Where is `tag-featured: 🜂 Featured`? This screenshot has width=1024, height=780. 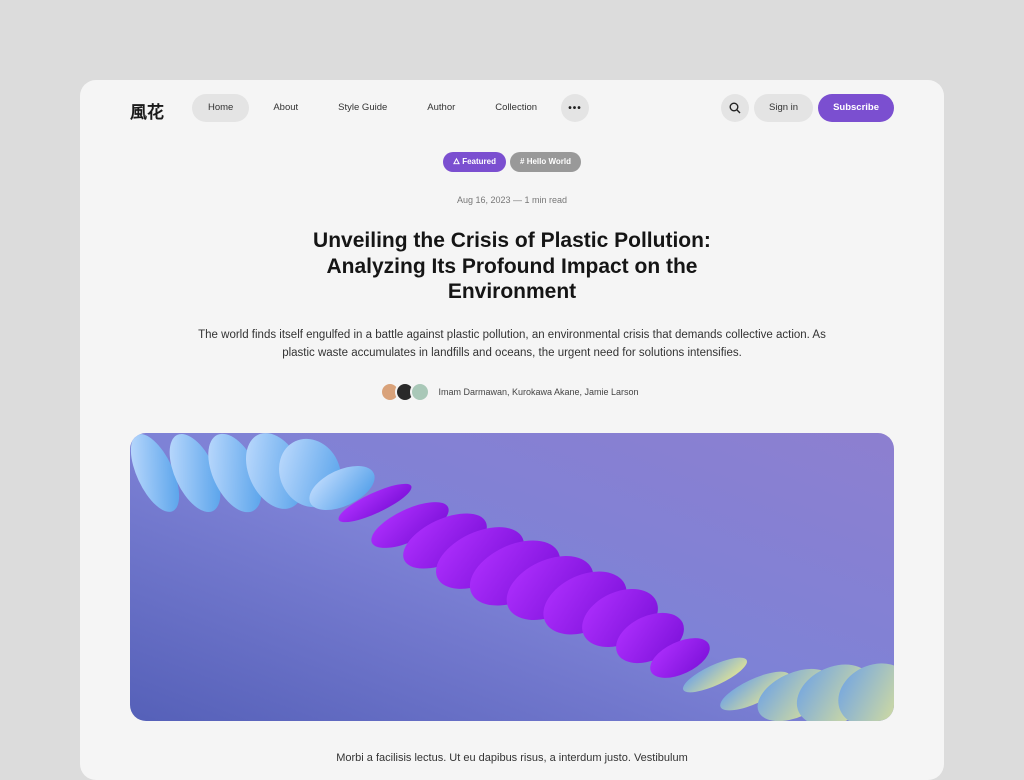 tag-featured: 🜂 Featured is located at coordinates (475, 162).